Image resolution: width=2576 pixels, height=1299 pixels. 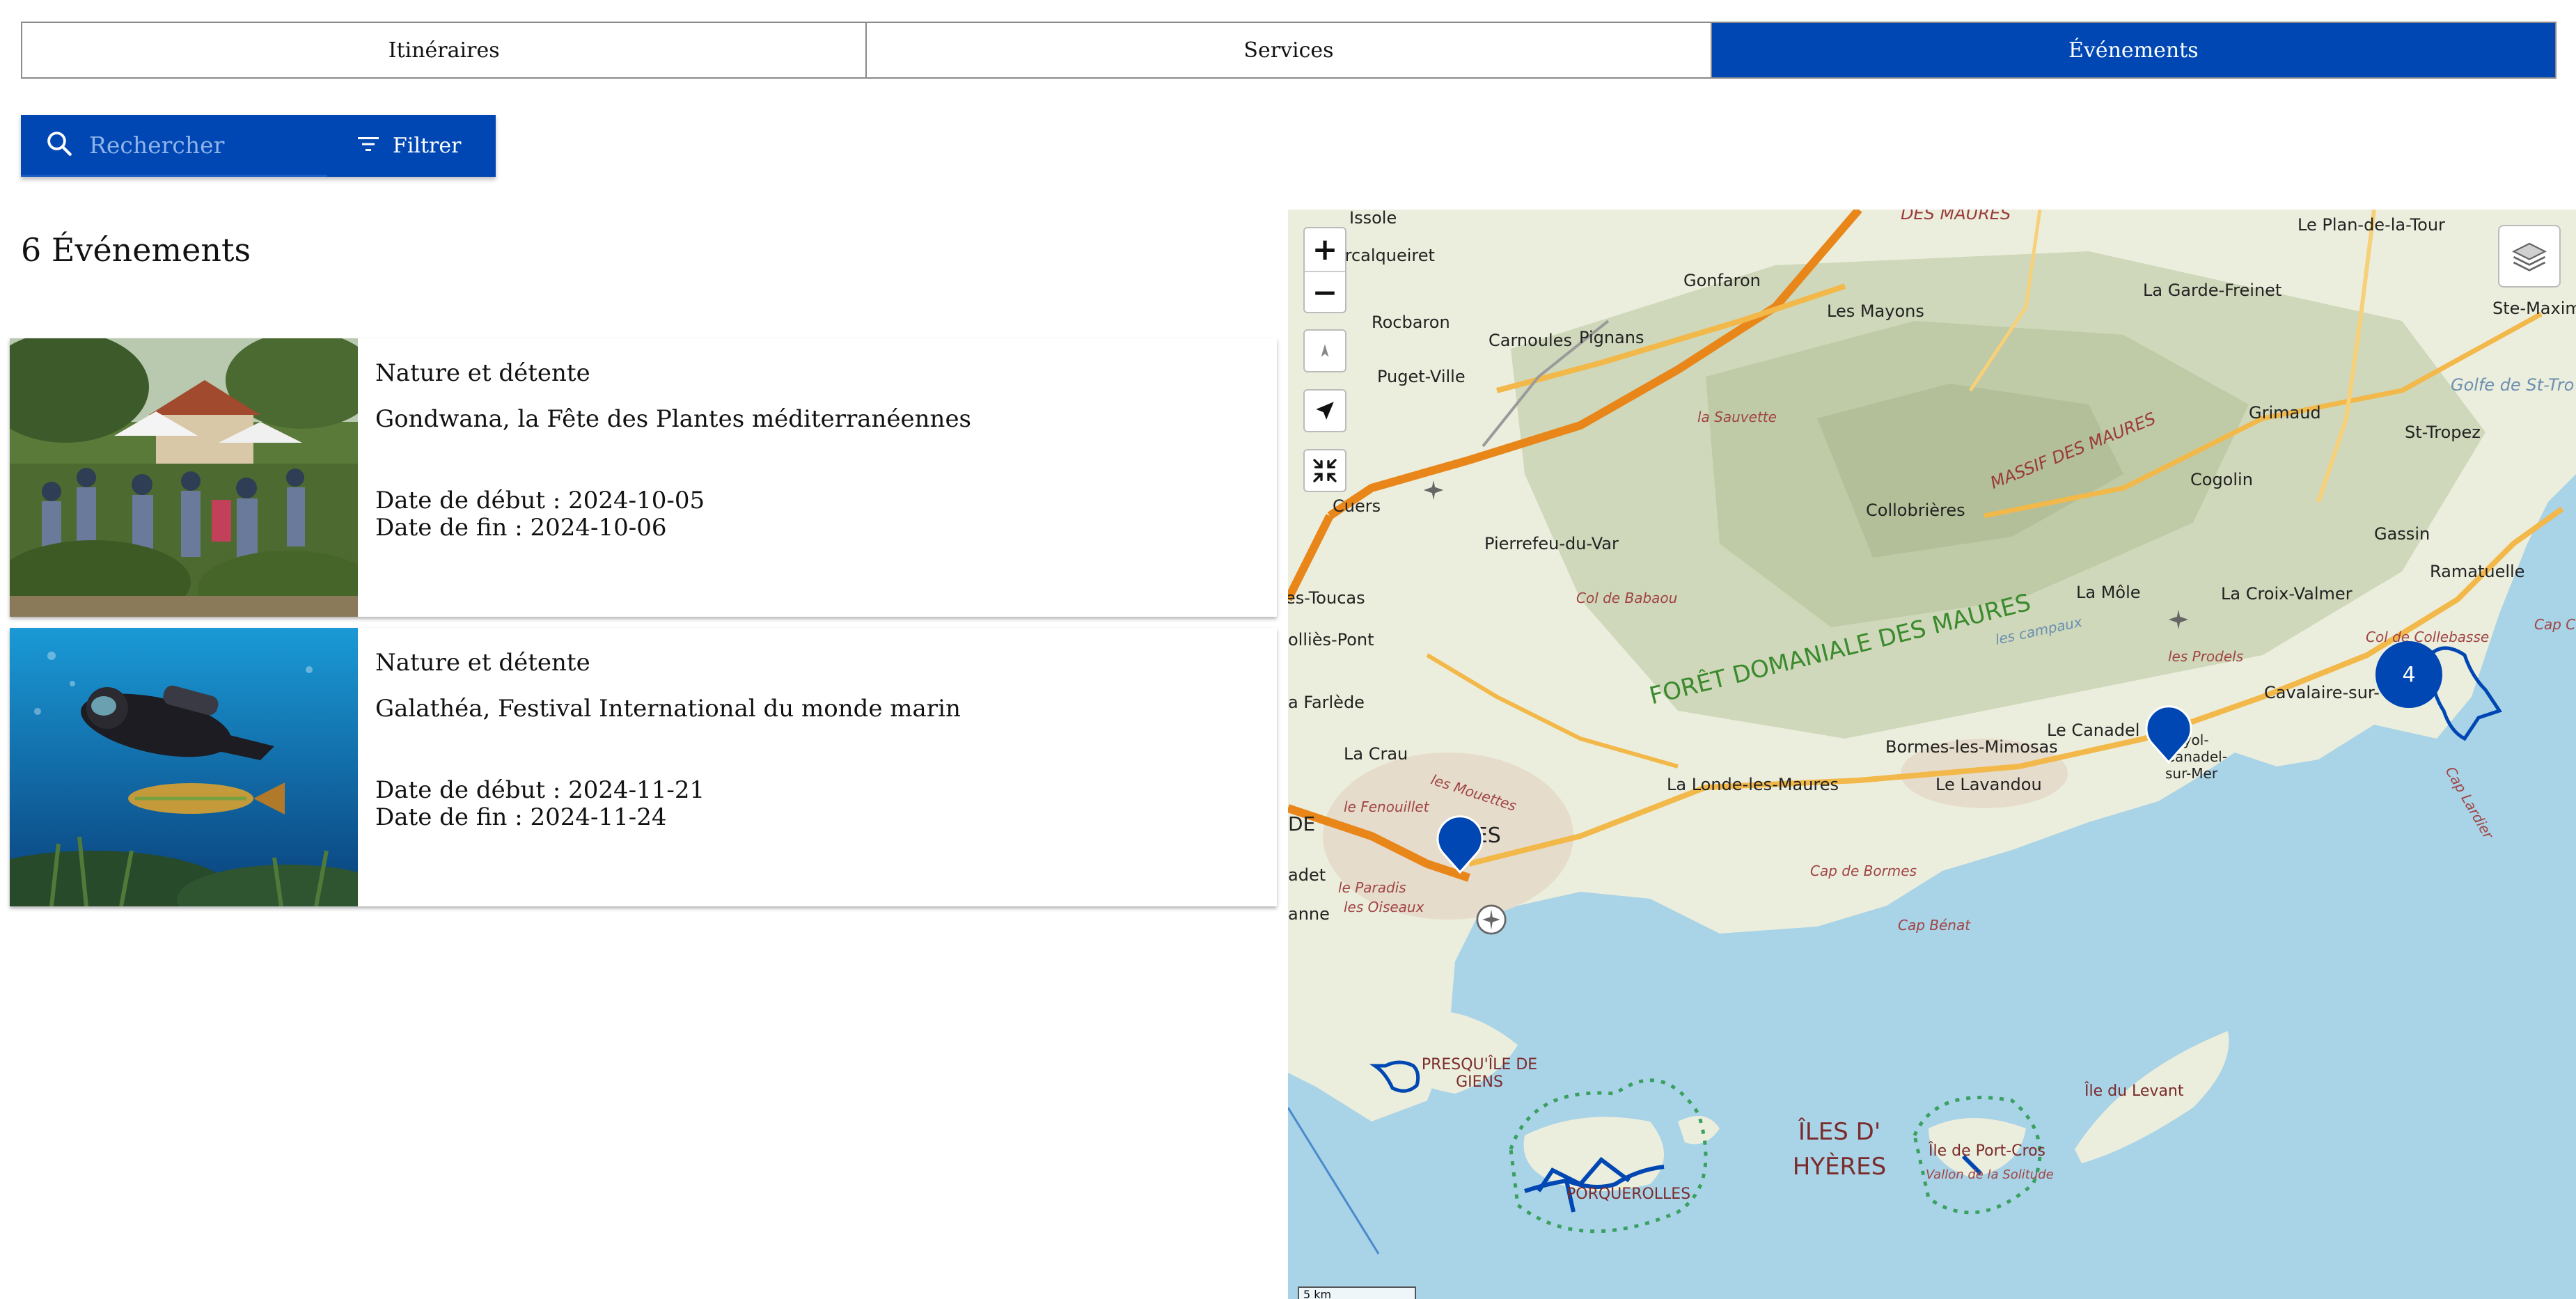 I want to click on garden-festival-photo, so click(x=184, y=478).